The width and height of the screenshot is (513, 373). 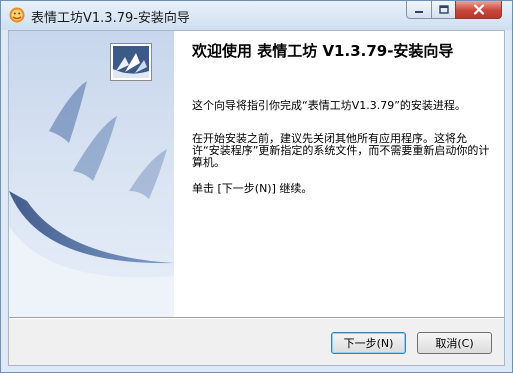 I want to click on minimize-icon, so click(x=419, y=11).